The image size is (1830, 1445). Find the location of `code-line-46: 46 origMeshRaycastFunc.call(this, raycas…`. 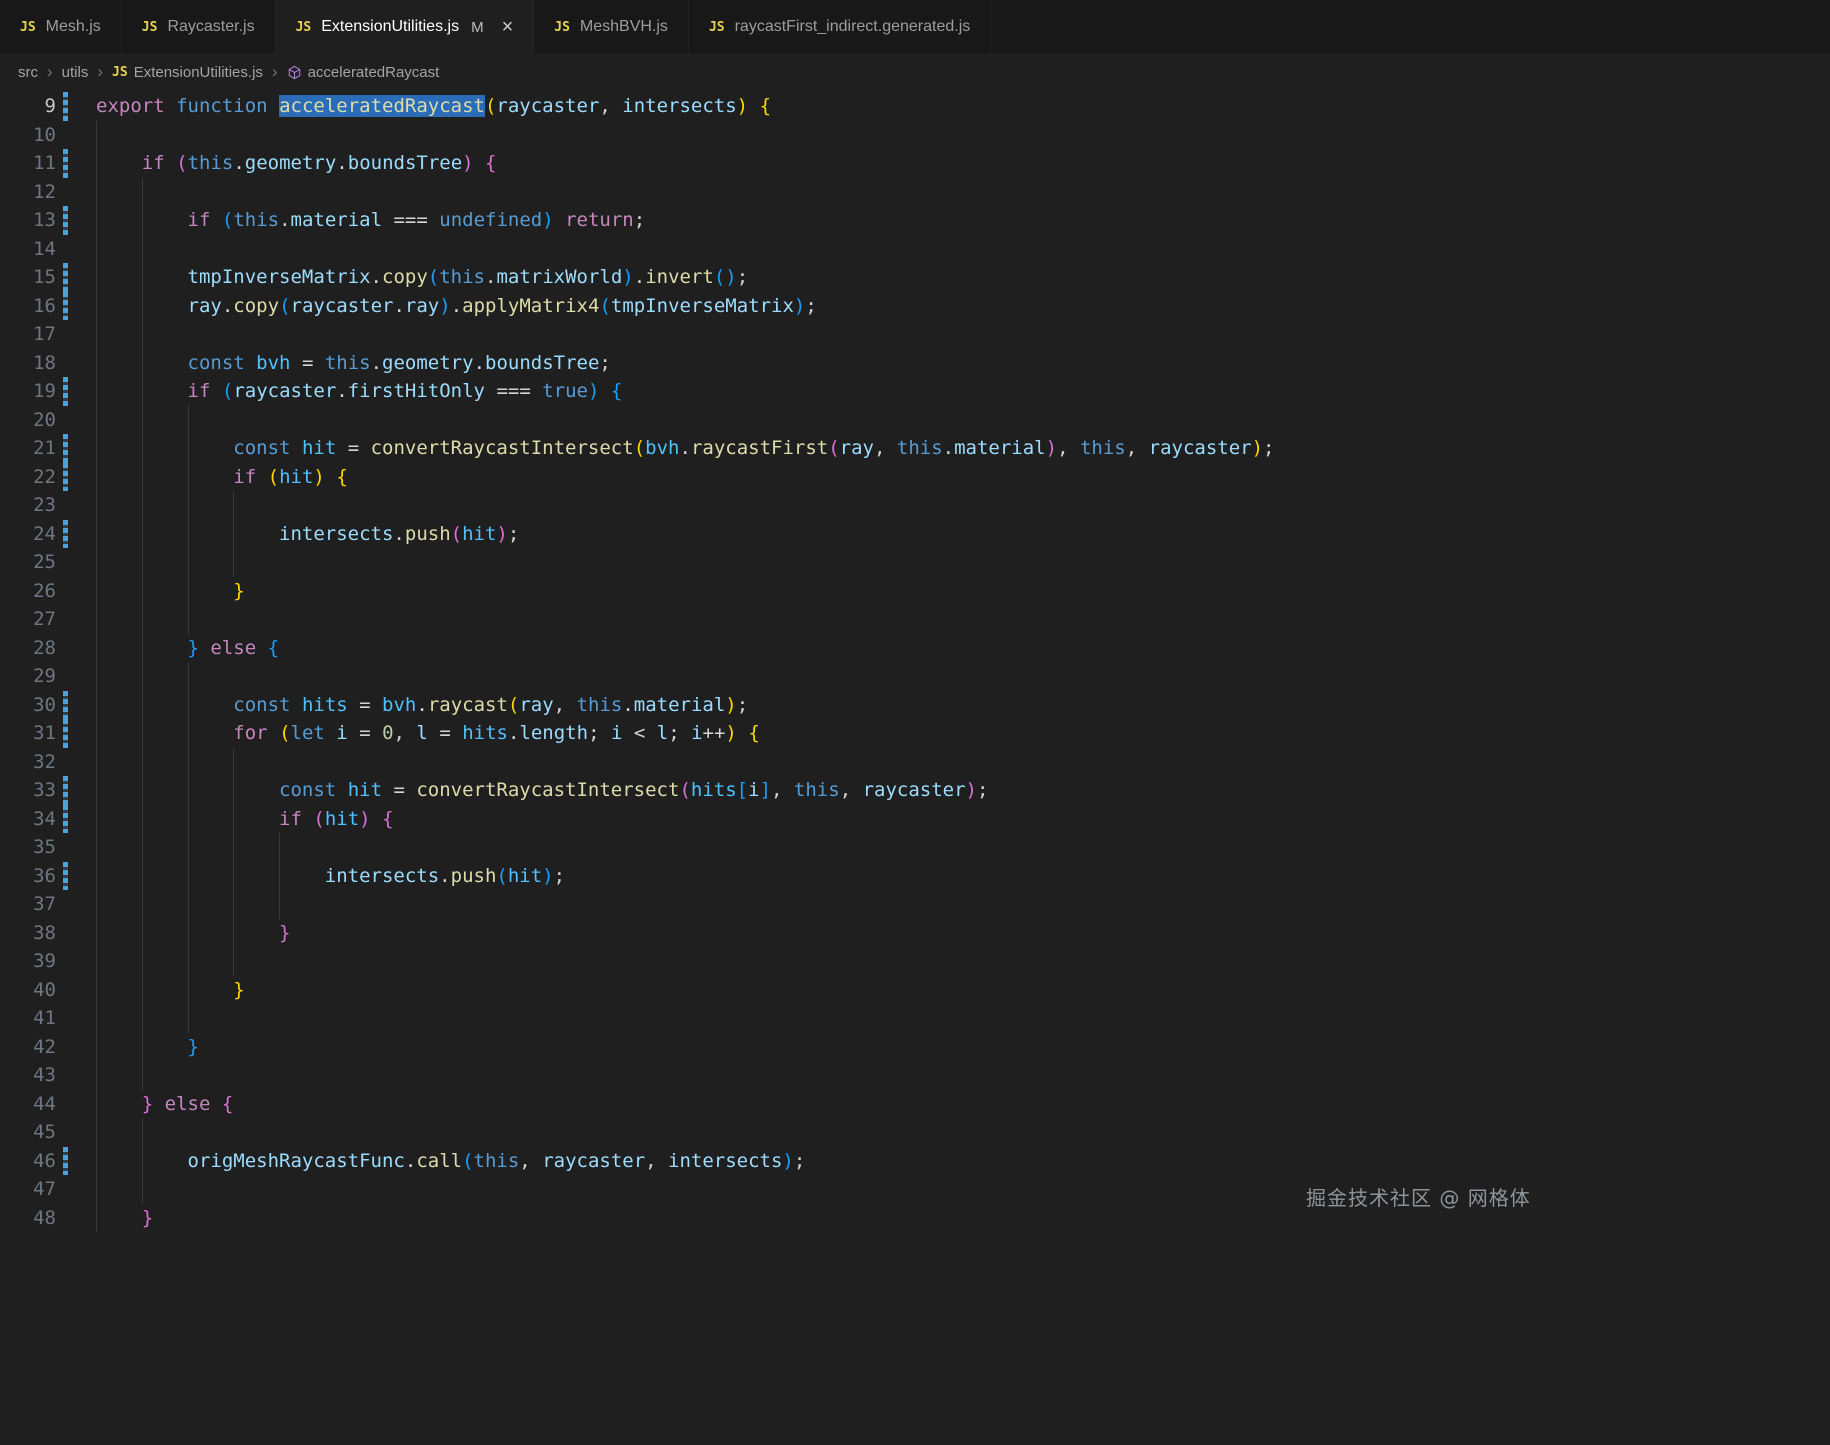

code-line-46: 46 origMeshRaycastFunc.call(this, raycas… is located at coordinates (915, 1161).